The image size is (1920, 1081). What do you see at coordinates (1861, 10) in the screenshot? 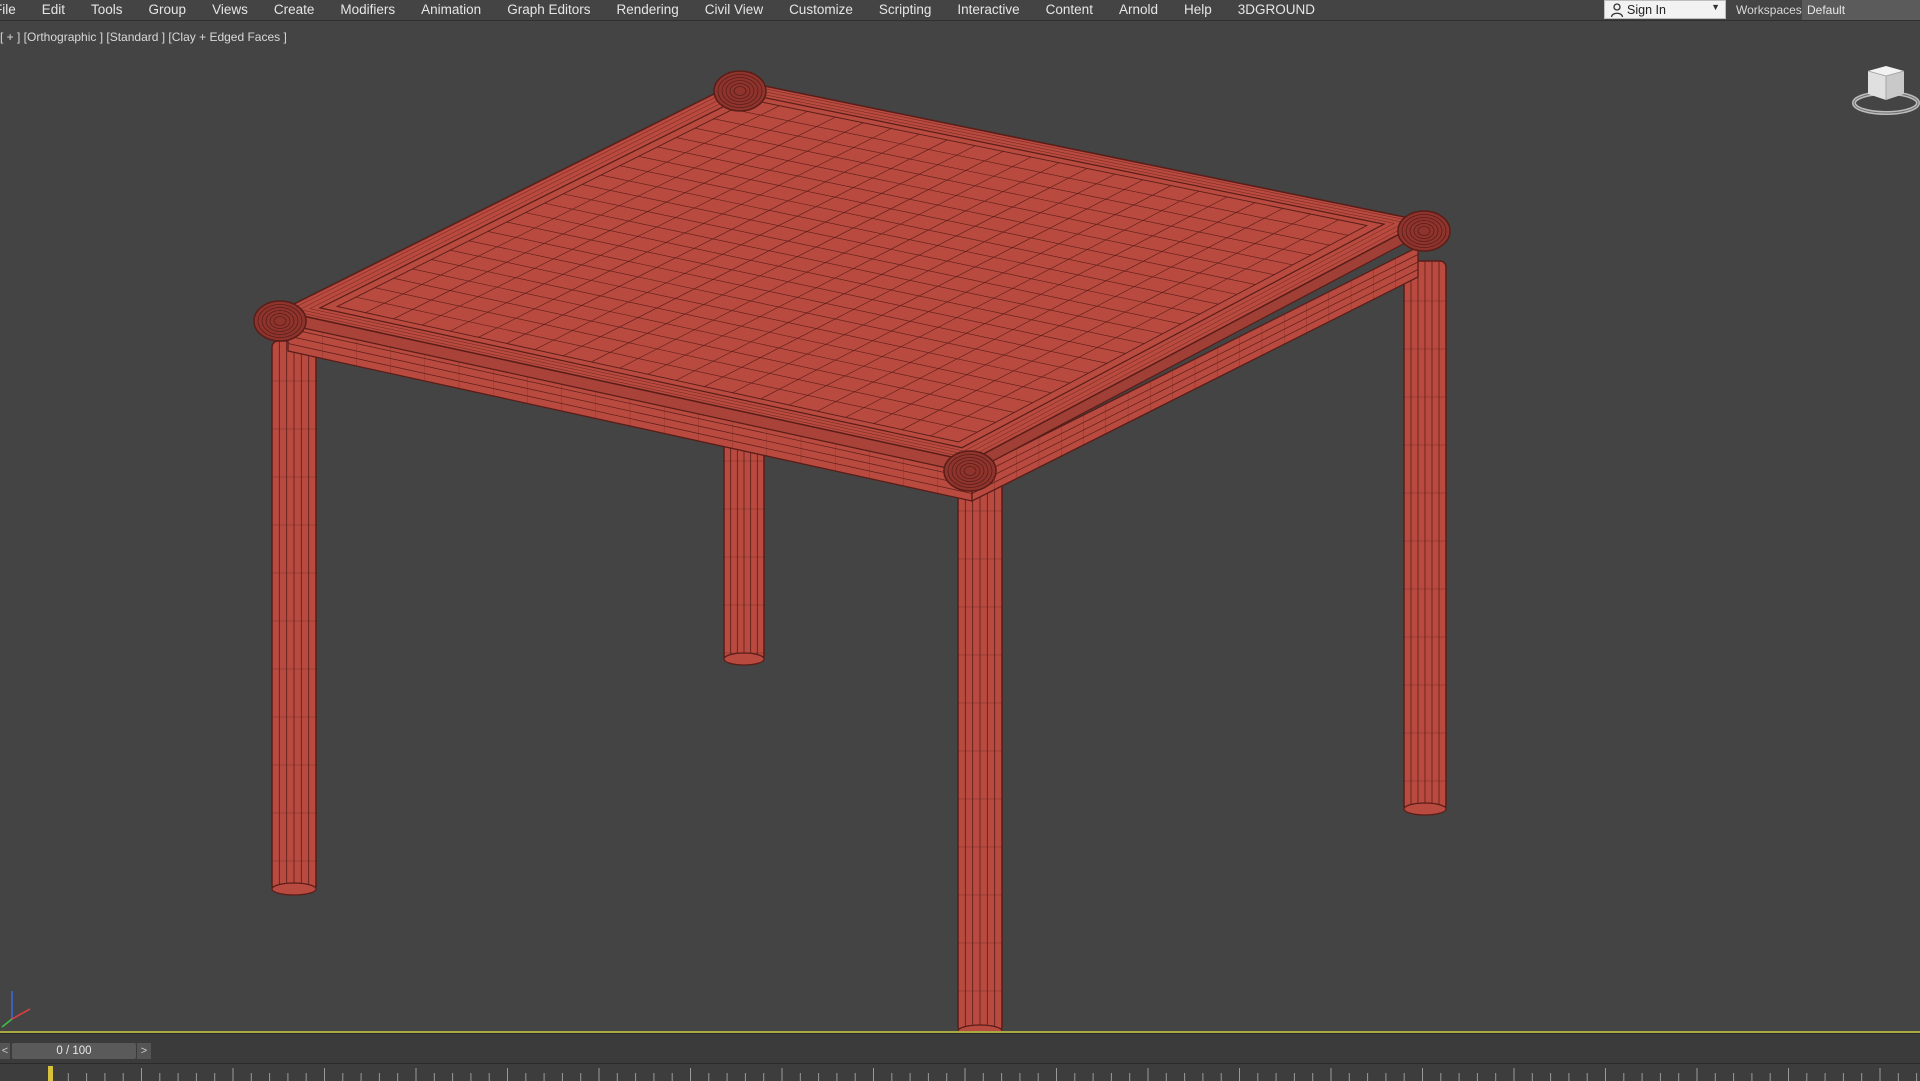
I see `workspaces-dropdown: Default` at bounding box center [1861, 10].